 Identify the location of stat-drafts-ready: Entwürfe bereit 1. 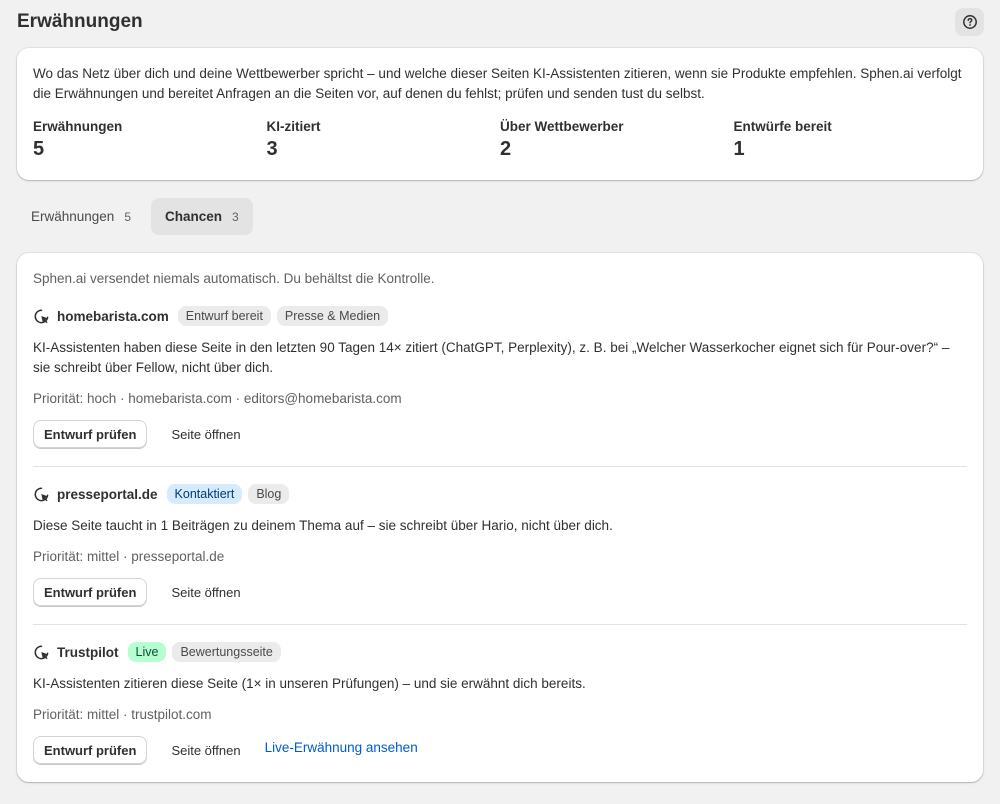
(851, 139).